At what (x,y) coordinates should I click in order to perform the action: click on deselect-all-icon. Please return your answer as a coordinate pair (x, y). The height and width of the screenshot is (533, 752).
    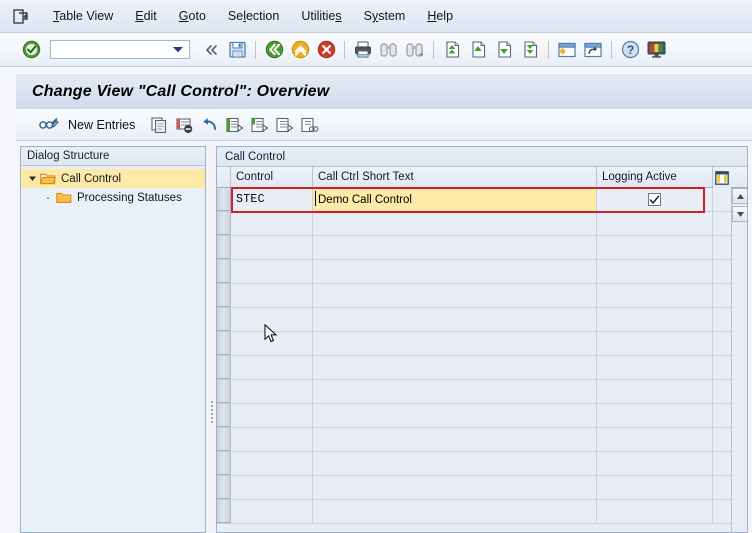
    Looking at the image, I should click on (284, 125).